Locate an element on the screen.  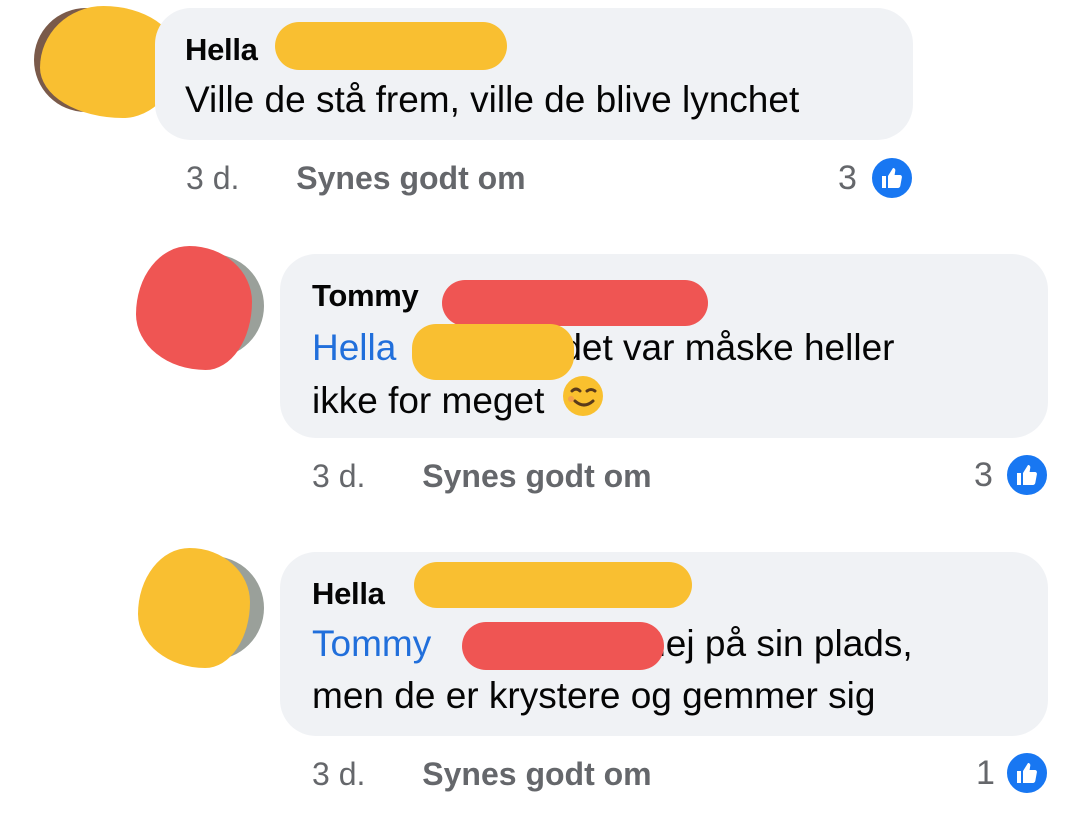
comment-time: 3 d. is located at coordinates (338, 774).